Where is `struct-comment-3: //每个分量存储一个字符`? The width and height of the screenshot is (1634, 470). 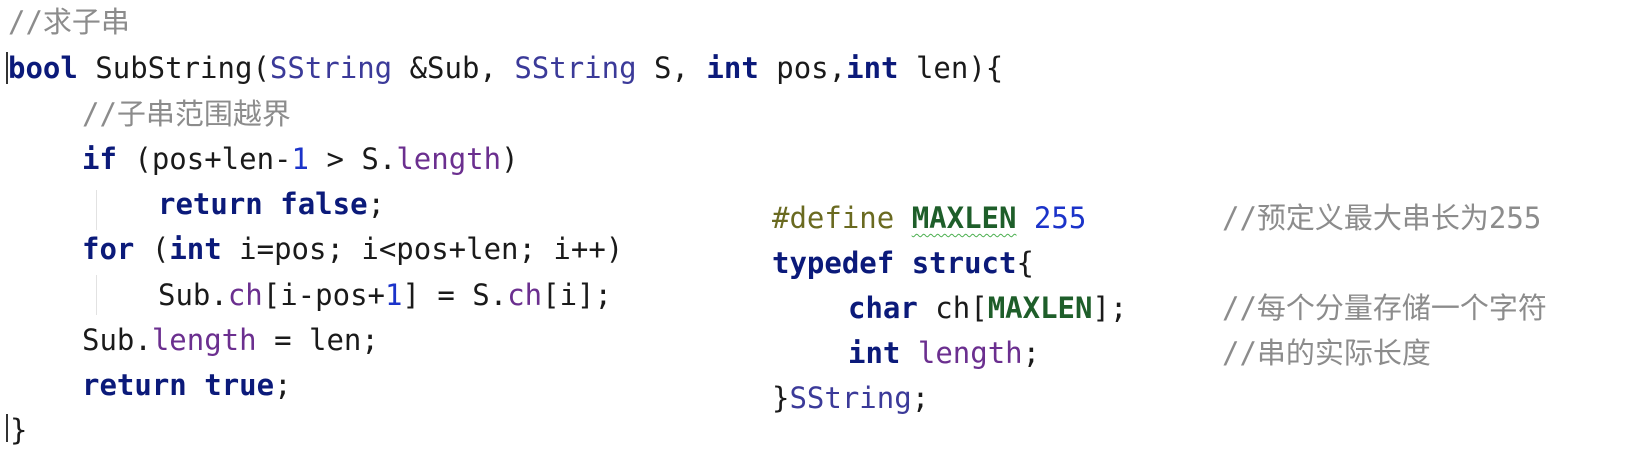
struct-comment-3: //每个分量存储一个字符 is located at coordinates (1384, 308).